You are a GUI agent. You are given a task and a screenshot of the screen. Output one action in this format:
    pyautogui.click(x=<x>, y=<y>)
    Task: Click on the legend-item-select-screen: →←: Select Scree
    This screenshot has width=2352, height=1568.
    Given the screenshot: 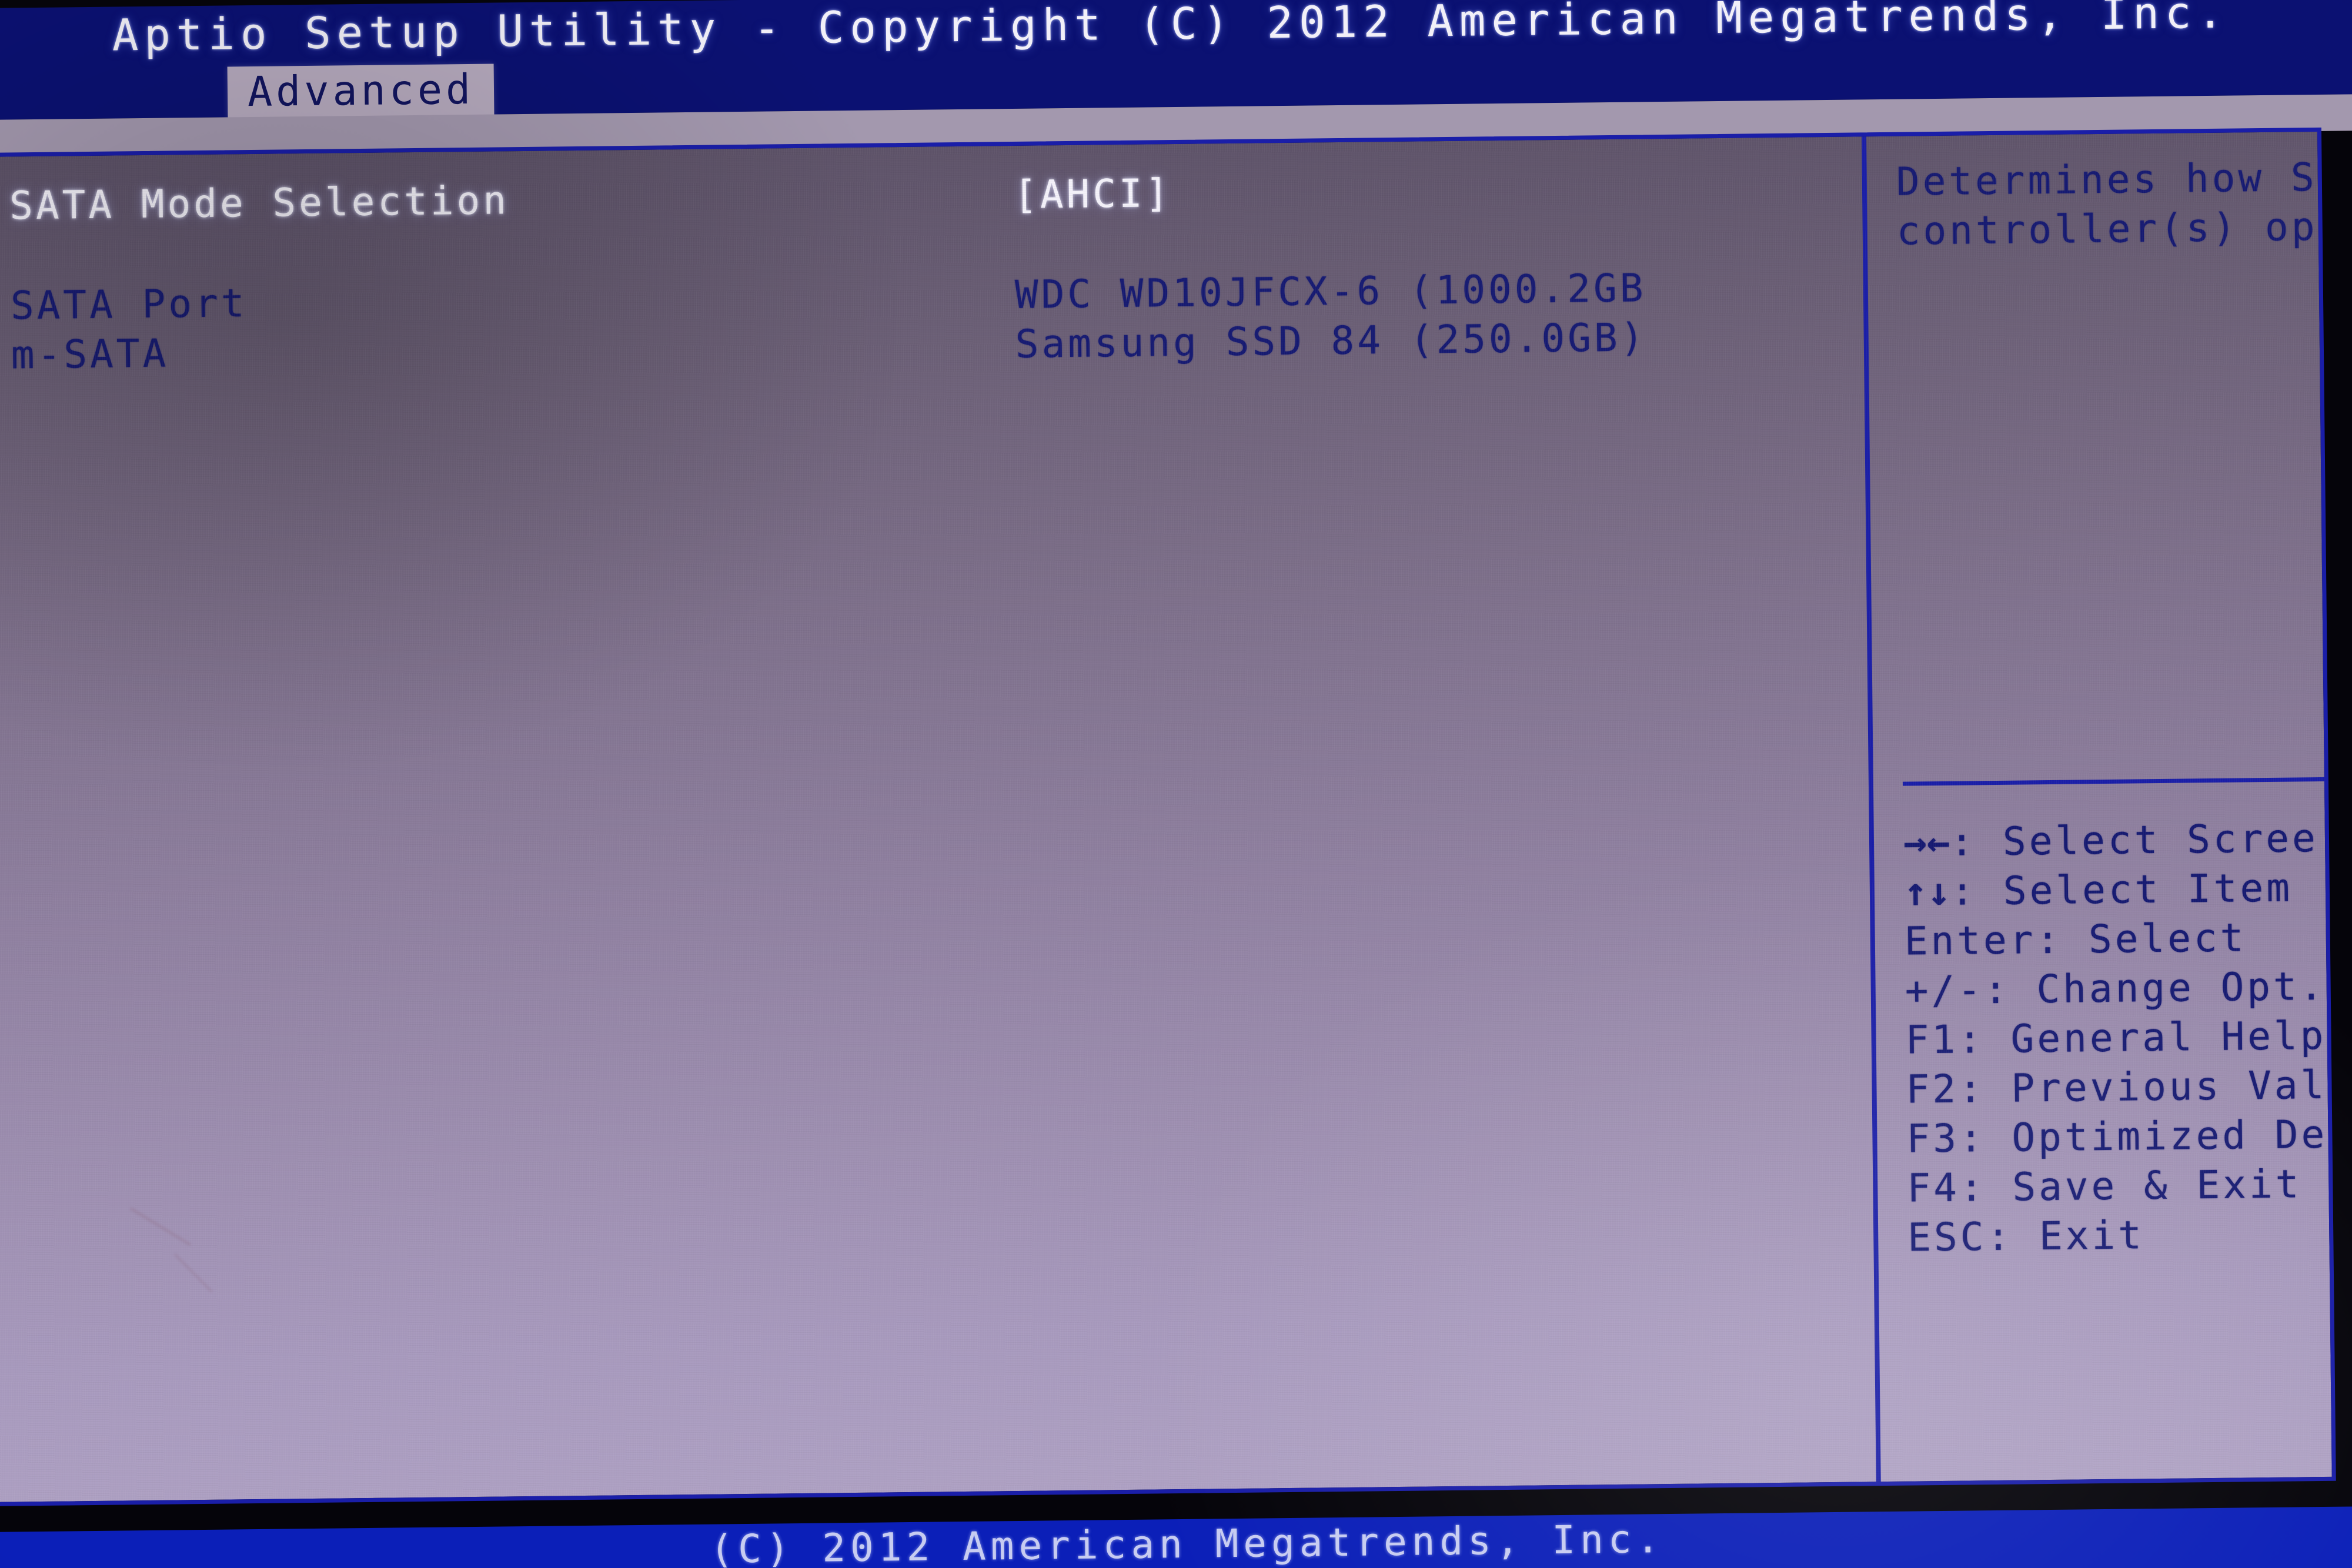 What is the action you would take?
    pyautogui.click(x=2117, y=840)
    